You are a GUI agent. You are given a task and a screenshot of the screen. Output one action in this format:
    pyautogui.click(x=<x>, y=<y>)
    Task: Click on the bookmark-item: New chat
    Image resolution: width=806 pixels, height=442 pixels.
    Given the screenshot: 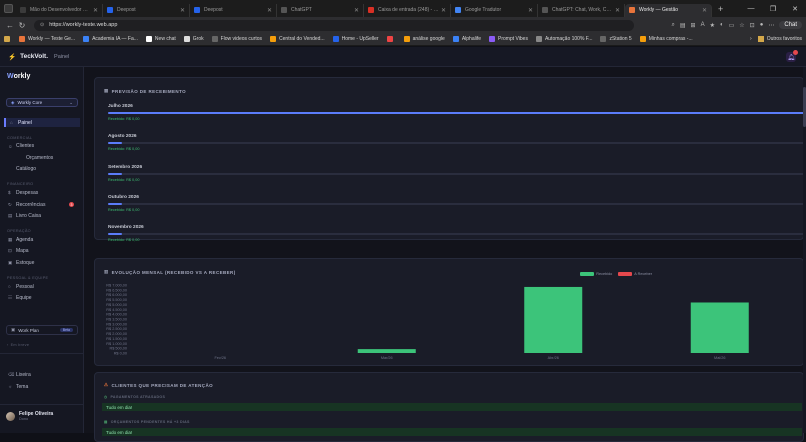 What is the action you would take?
    pyautogui.click(x=160, y=39)
    